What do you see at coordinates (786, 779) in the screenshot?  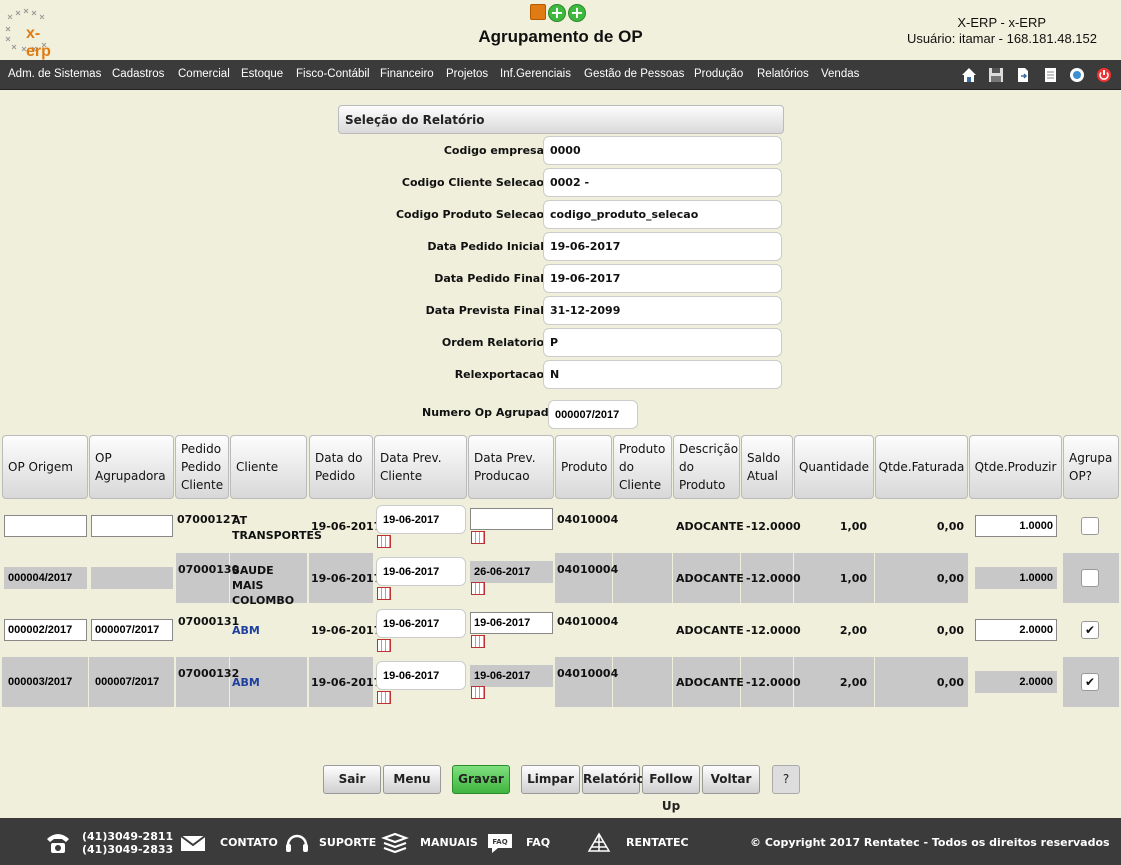 I see `help-button: ?` at bounding box center [786, 779].